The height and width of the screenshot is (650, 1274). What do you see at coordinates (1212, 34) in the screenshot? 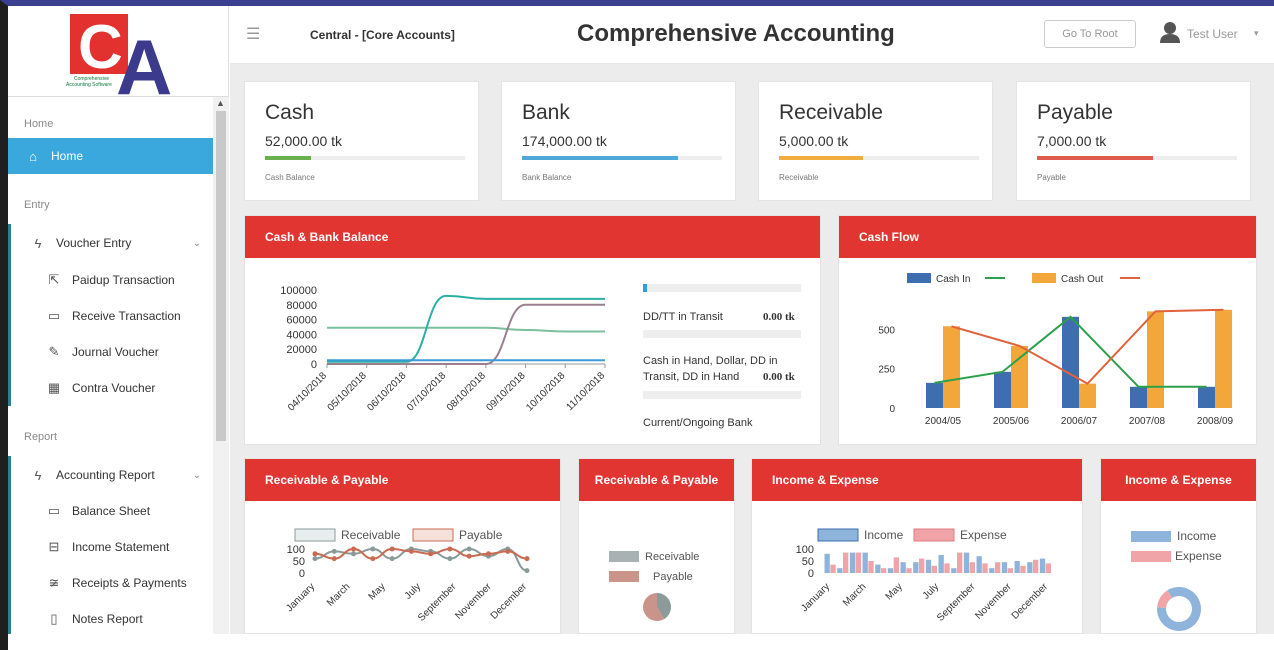
I see `user-name: Test User` at bounding box center [1212, 34].